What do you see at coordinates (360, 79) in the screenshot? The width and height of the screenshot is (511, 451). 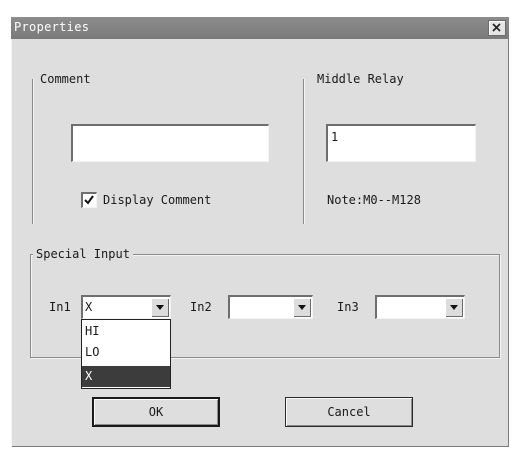 I see `middle-relay-group-legend: Middle Relay` at bounding box center [360, 79].